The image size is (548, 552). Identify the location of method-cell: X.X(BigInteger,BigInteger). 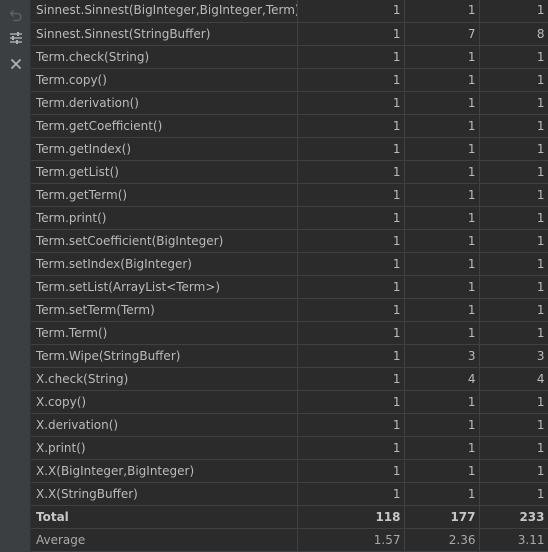
(164, 471).